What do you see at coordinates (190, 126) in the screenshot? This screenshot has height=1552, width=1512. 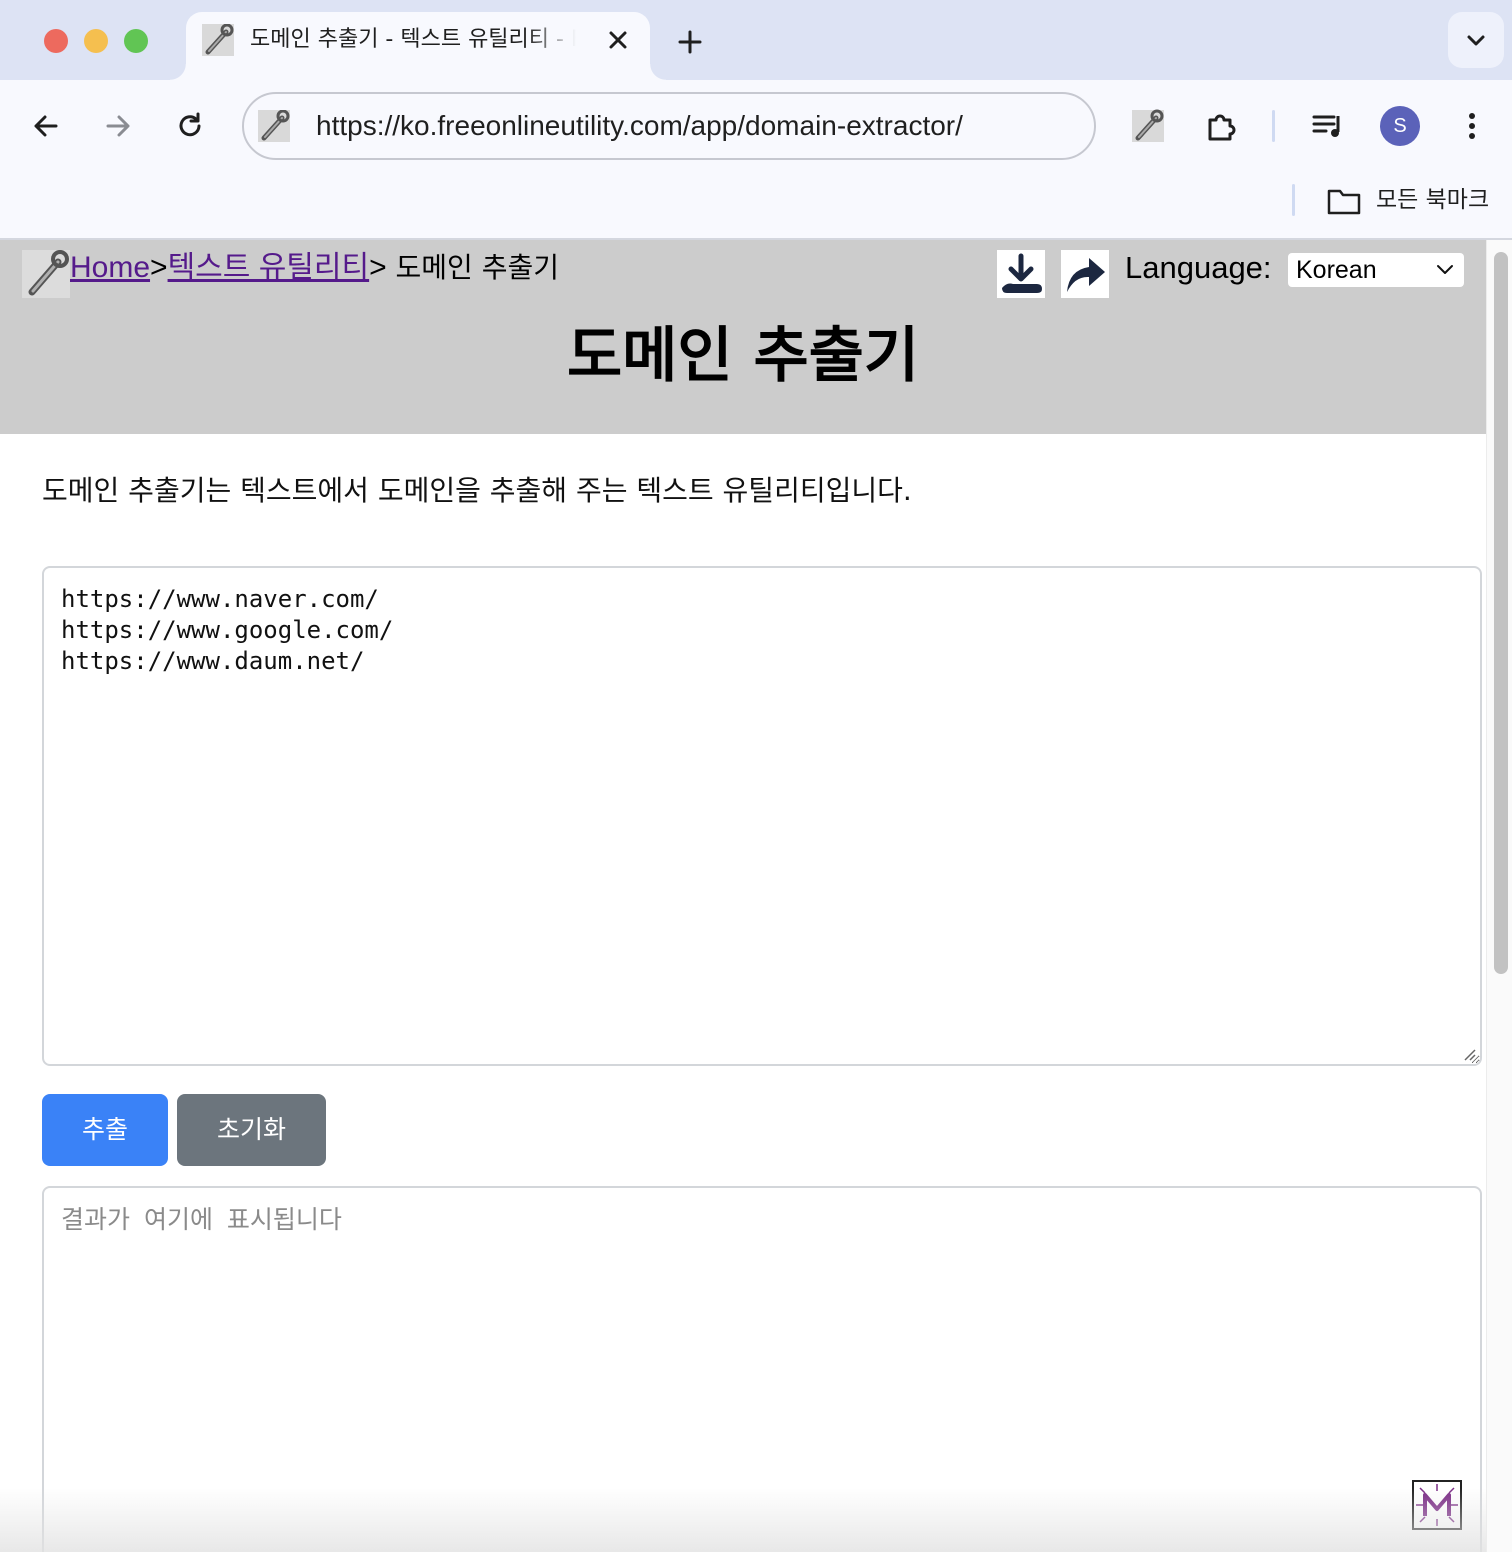 I see `reload-icon` at bounding box center [190, 126].